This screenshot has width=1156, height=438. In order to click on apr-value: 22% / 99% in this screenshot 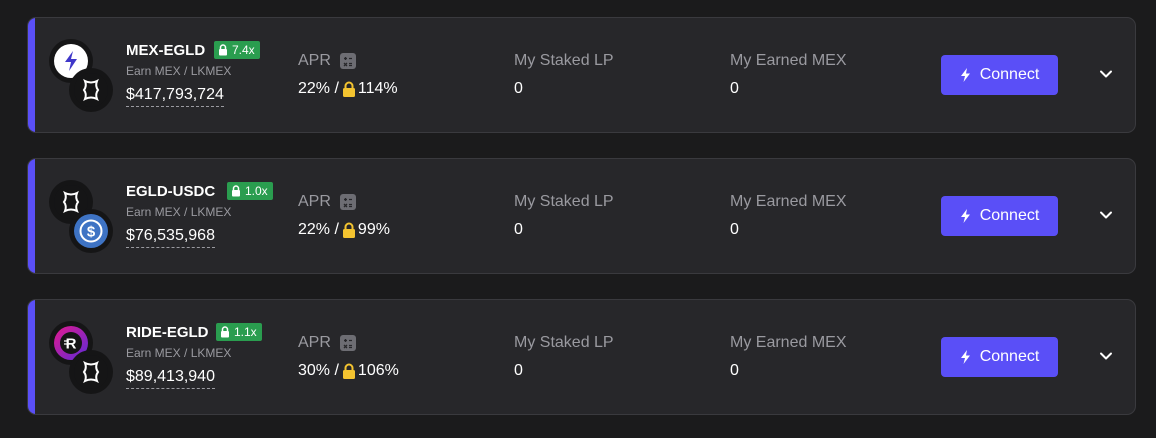, I will do `click(344, 229)`.